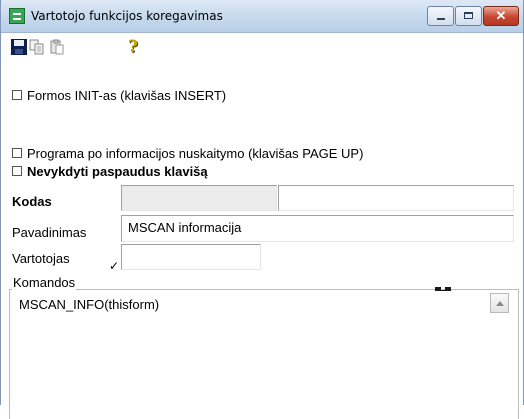 The width and height of the screenshot is (524, 419). Describe the element at coordinates (191, 257) in the screenshot. I see `vartotojas-input` at that location.